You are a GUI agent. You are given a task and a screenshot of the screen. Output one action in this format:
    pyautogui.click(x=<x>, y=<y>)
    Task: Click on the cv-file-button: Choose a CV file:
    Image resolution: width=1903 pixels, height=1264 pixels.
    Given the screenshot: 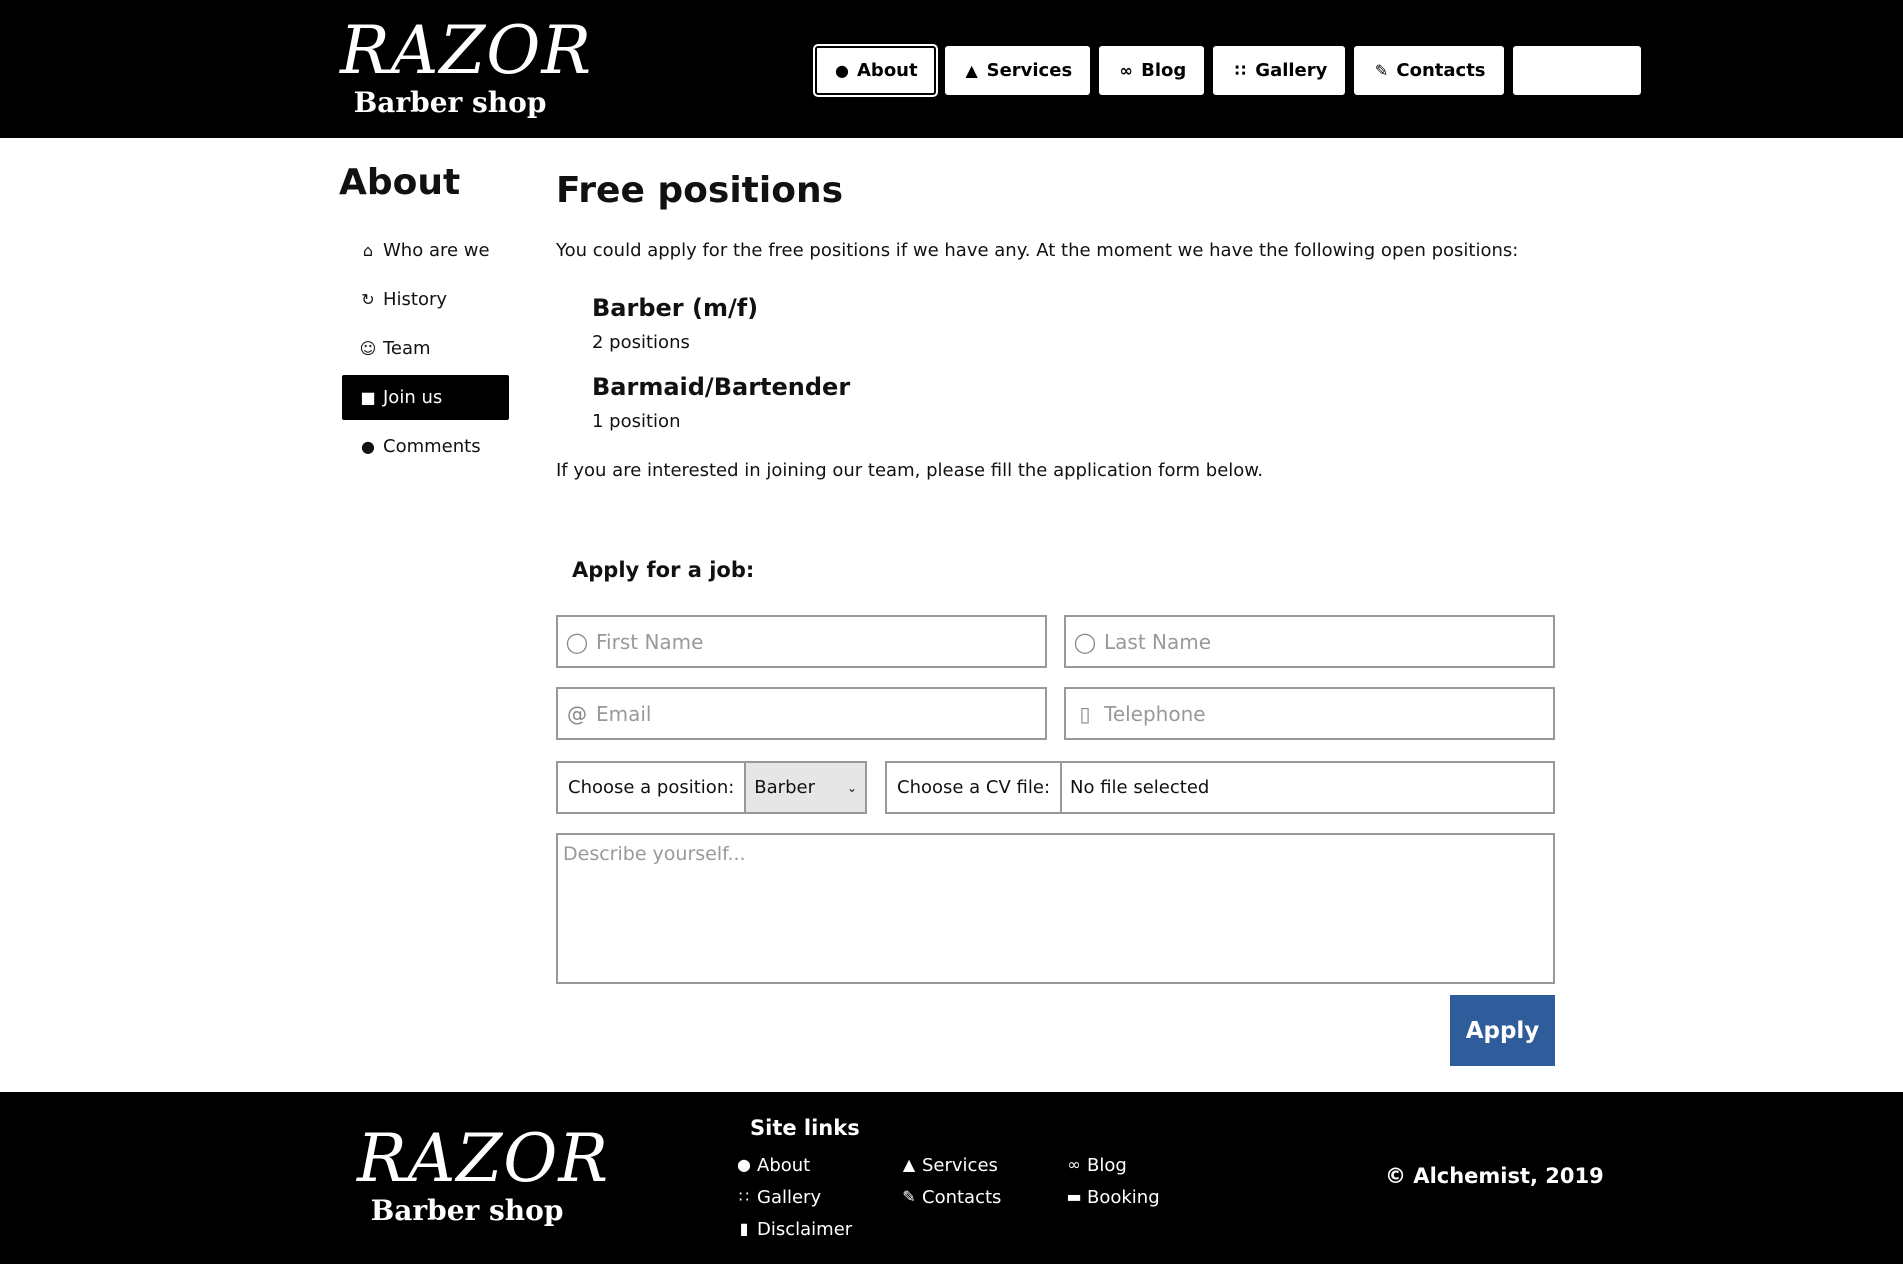 What is the action you would take?
    pyautogui.click(x=975, y=787)
    